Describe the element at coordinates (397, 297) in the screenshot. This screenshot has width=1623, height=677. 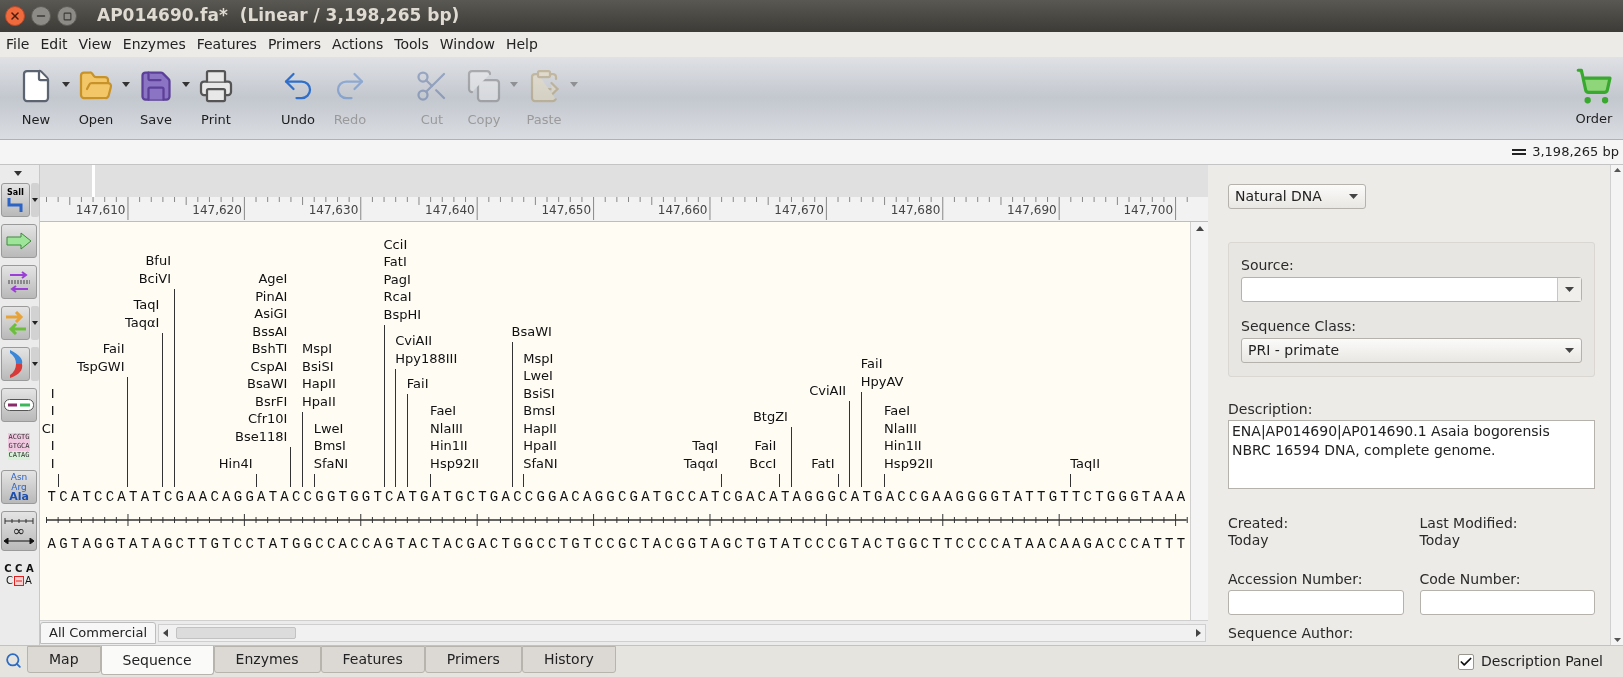
I see `enzyme-label: RcaI` at that location.